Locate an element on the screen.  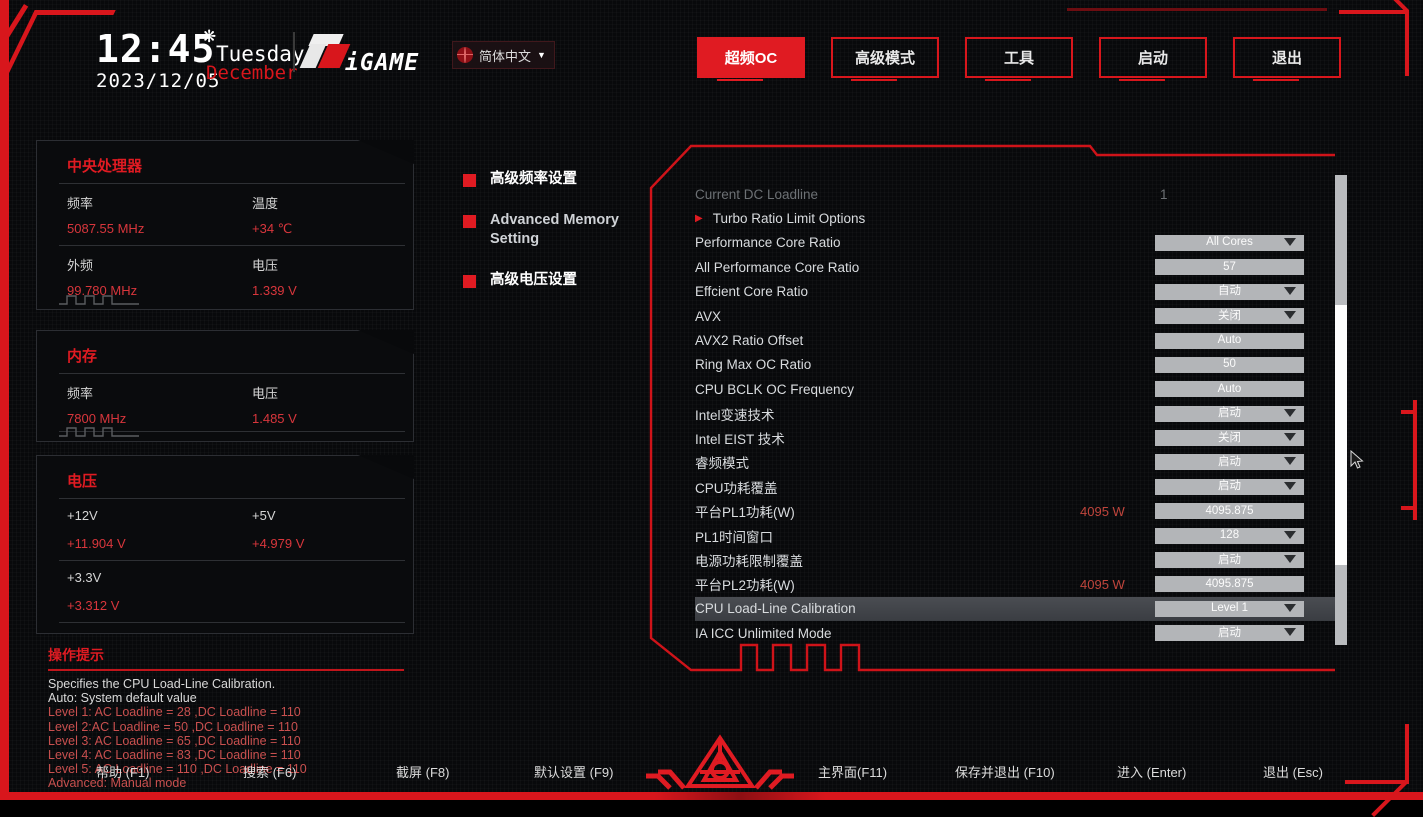
setting-value: 4095.875 is located at coordinates (1229, 510).